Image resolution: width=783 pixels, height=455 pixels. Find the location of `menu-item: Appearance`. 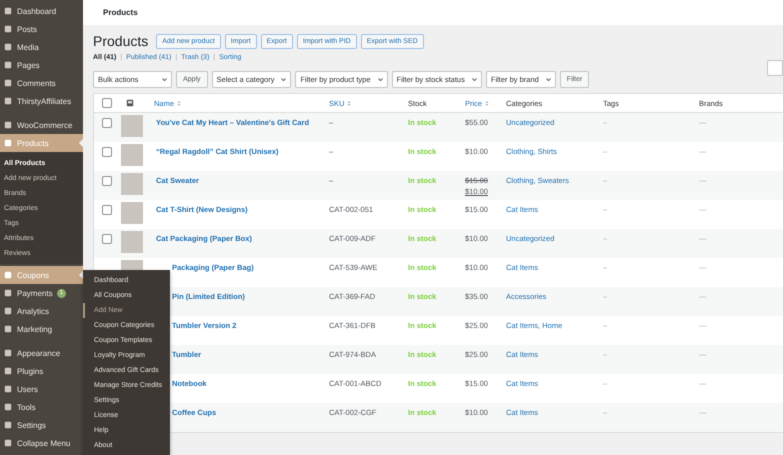

menu-item: Appearance is located at coordinates (41, 353).